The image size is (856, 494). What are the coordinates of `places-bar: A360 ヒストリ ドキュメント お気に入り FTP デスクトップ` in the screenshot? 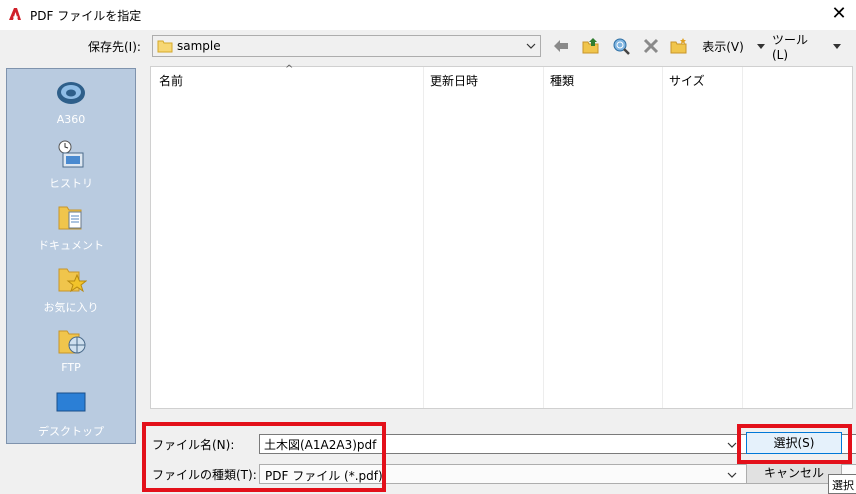 It's located at (71, 256).